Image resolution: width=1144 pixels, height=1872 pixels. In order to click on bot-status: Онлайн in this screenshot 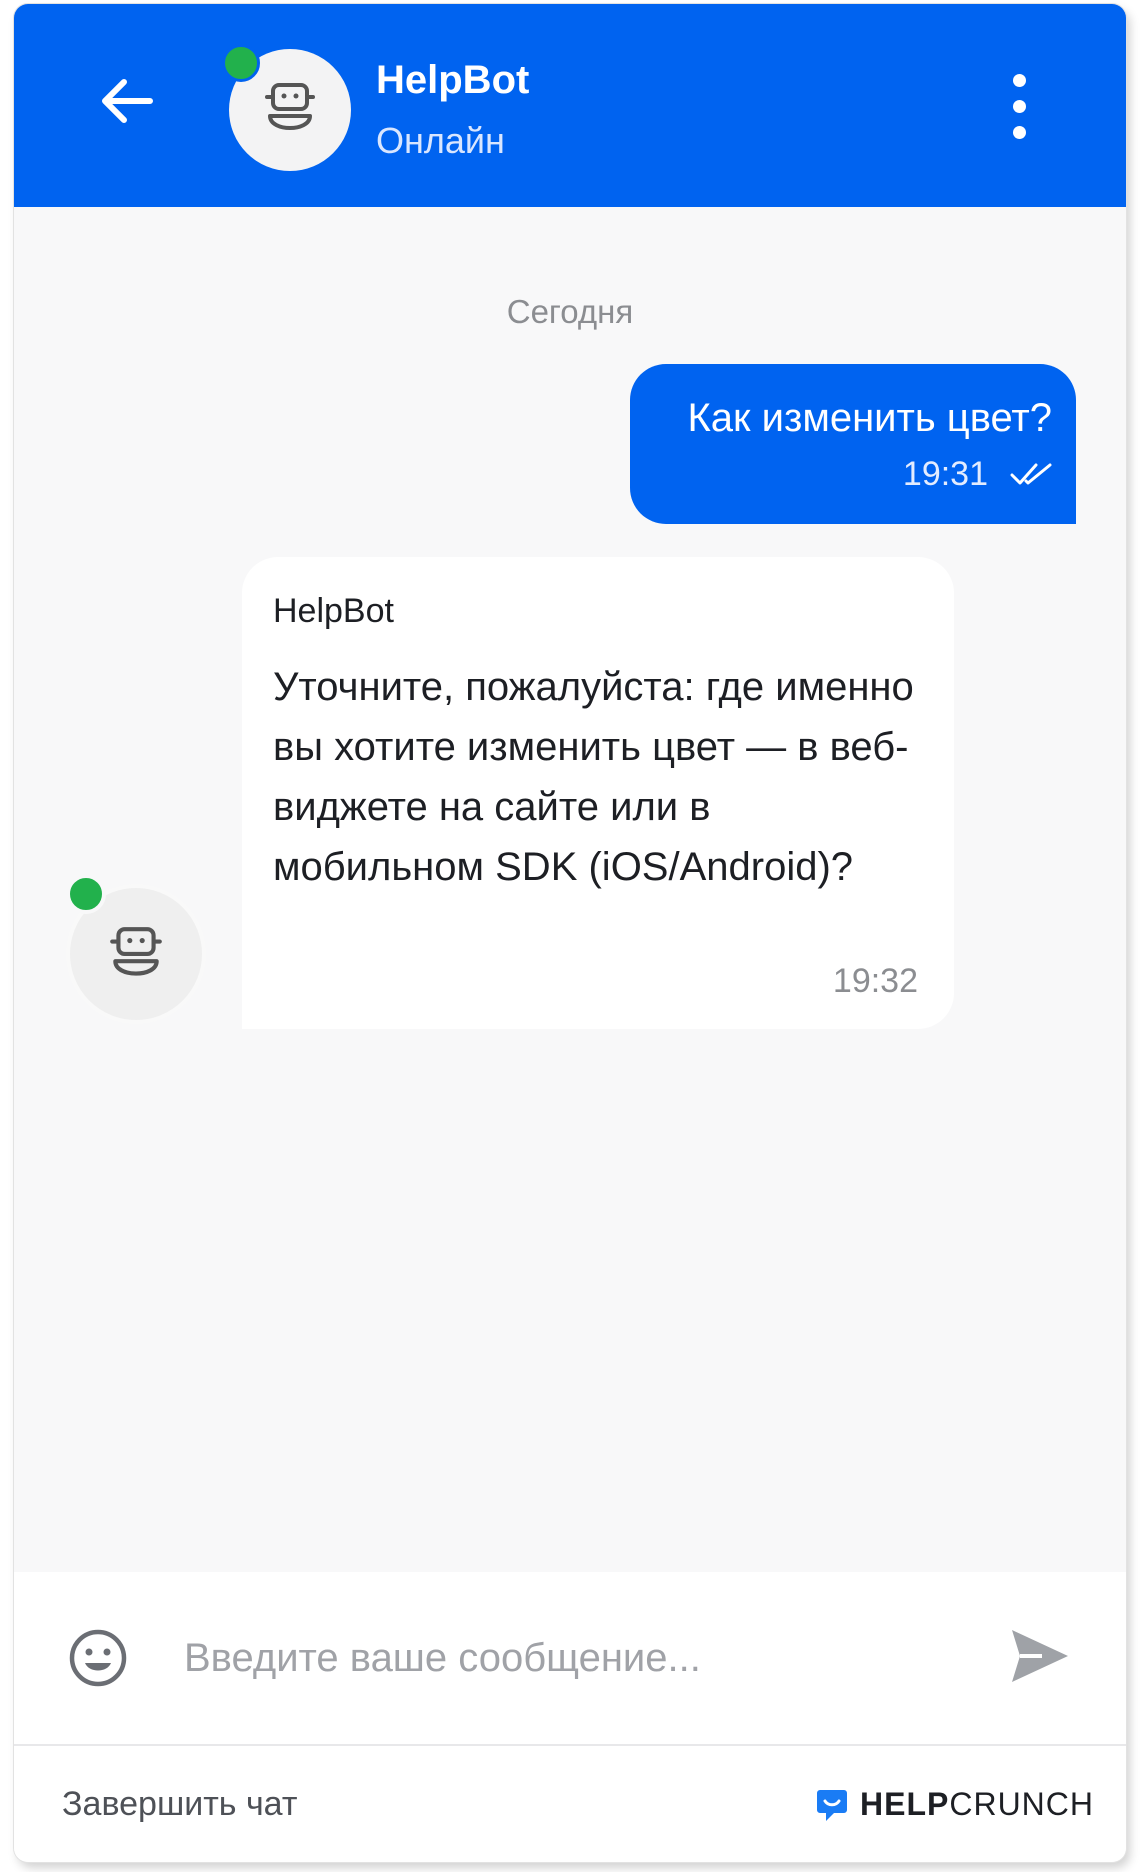, I will do `click(440, 140)`.